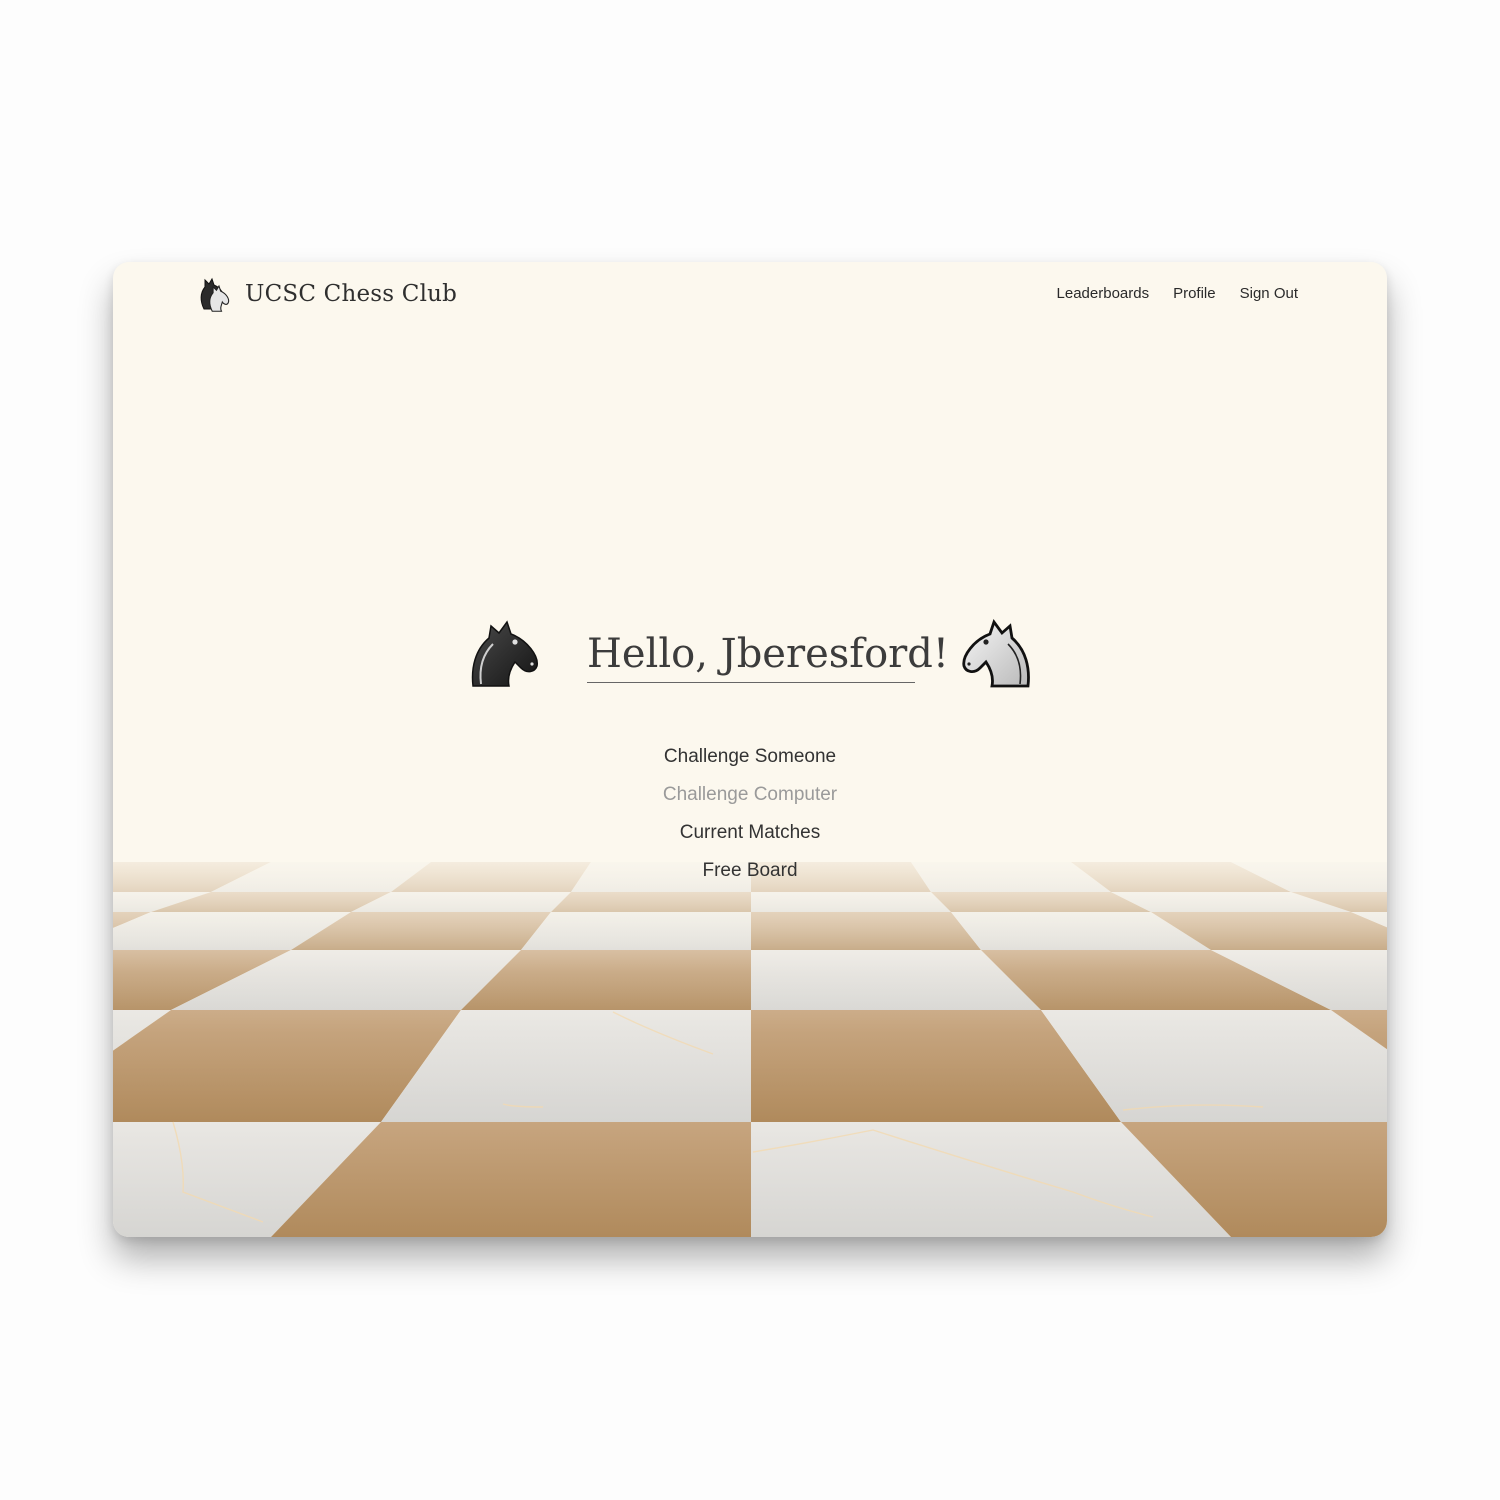 The image size is (1500, 1500). I want to click on black-knight-icon, so click(504, 653).